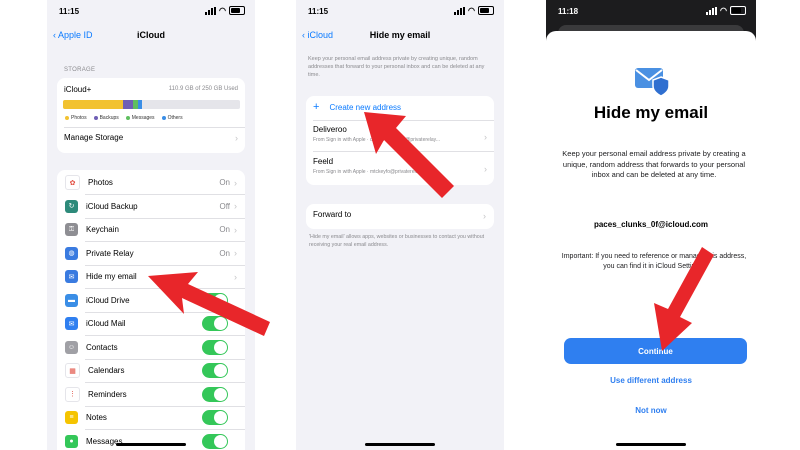 The height and width of the screenshot is (450, 800). I want to click on app-row: ✿ Photos On ›, so click(151, 182).